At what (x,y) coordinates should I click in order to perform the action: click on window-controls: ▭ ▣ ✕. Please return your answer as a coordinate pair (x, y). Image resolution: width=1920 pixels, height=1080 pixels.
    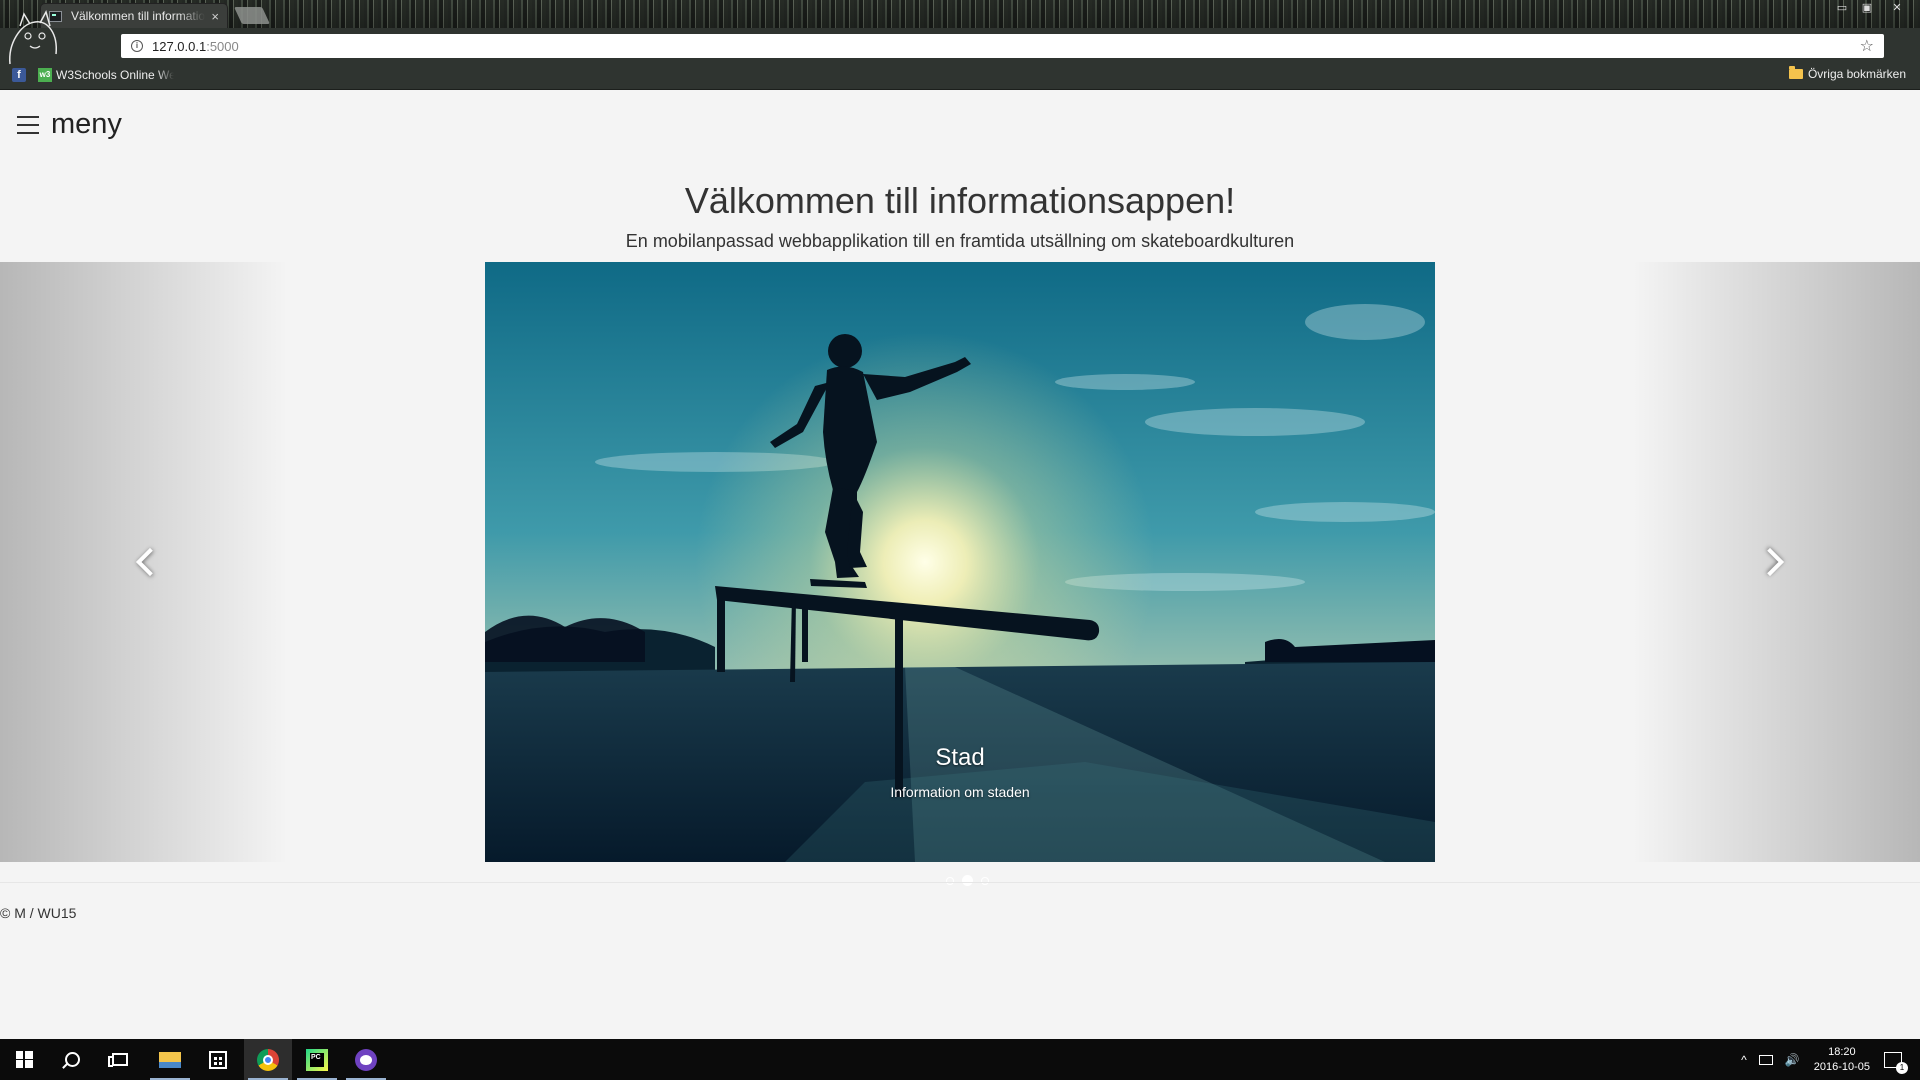
    Looking at the image, I should click on (1871, 8).